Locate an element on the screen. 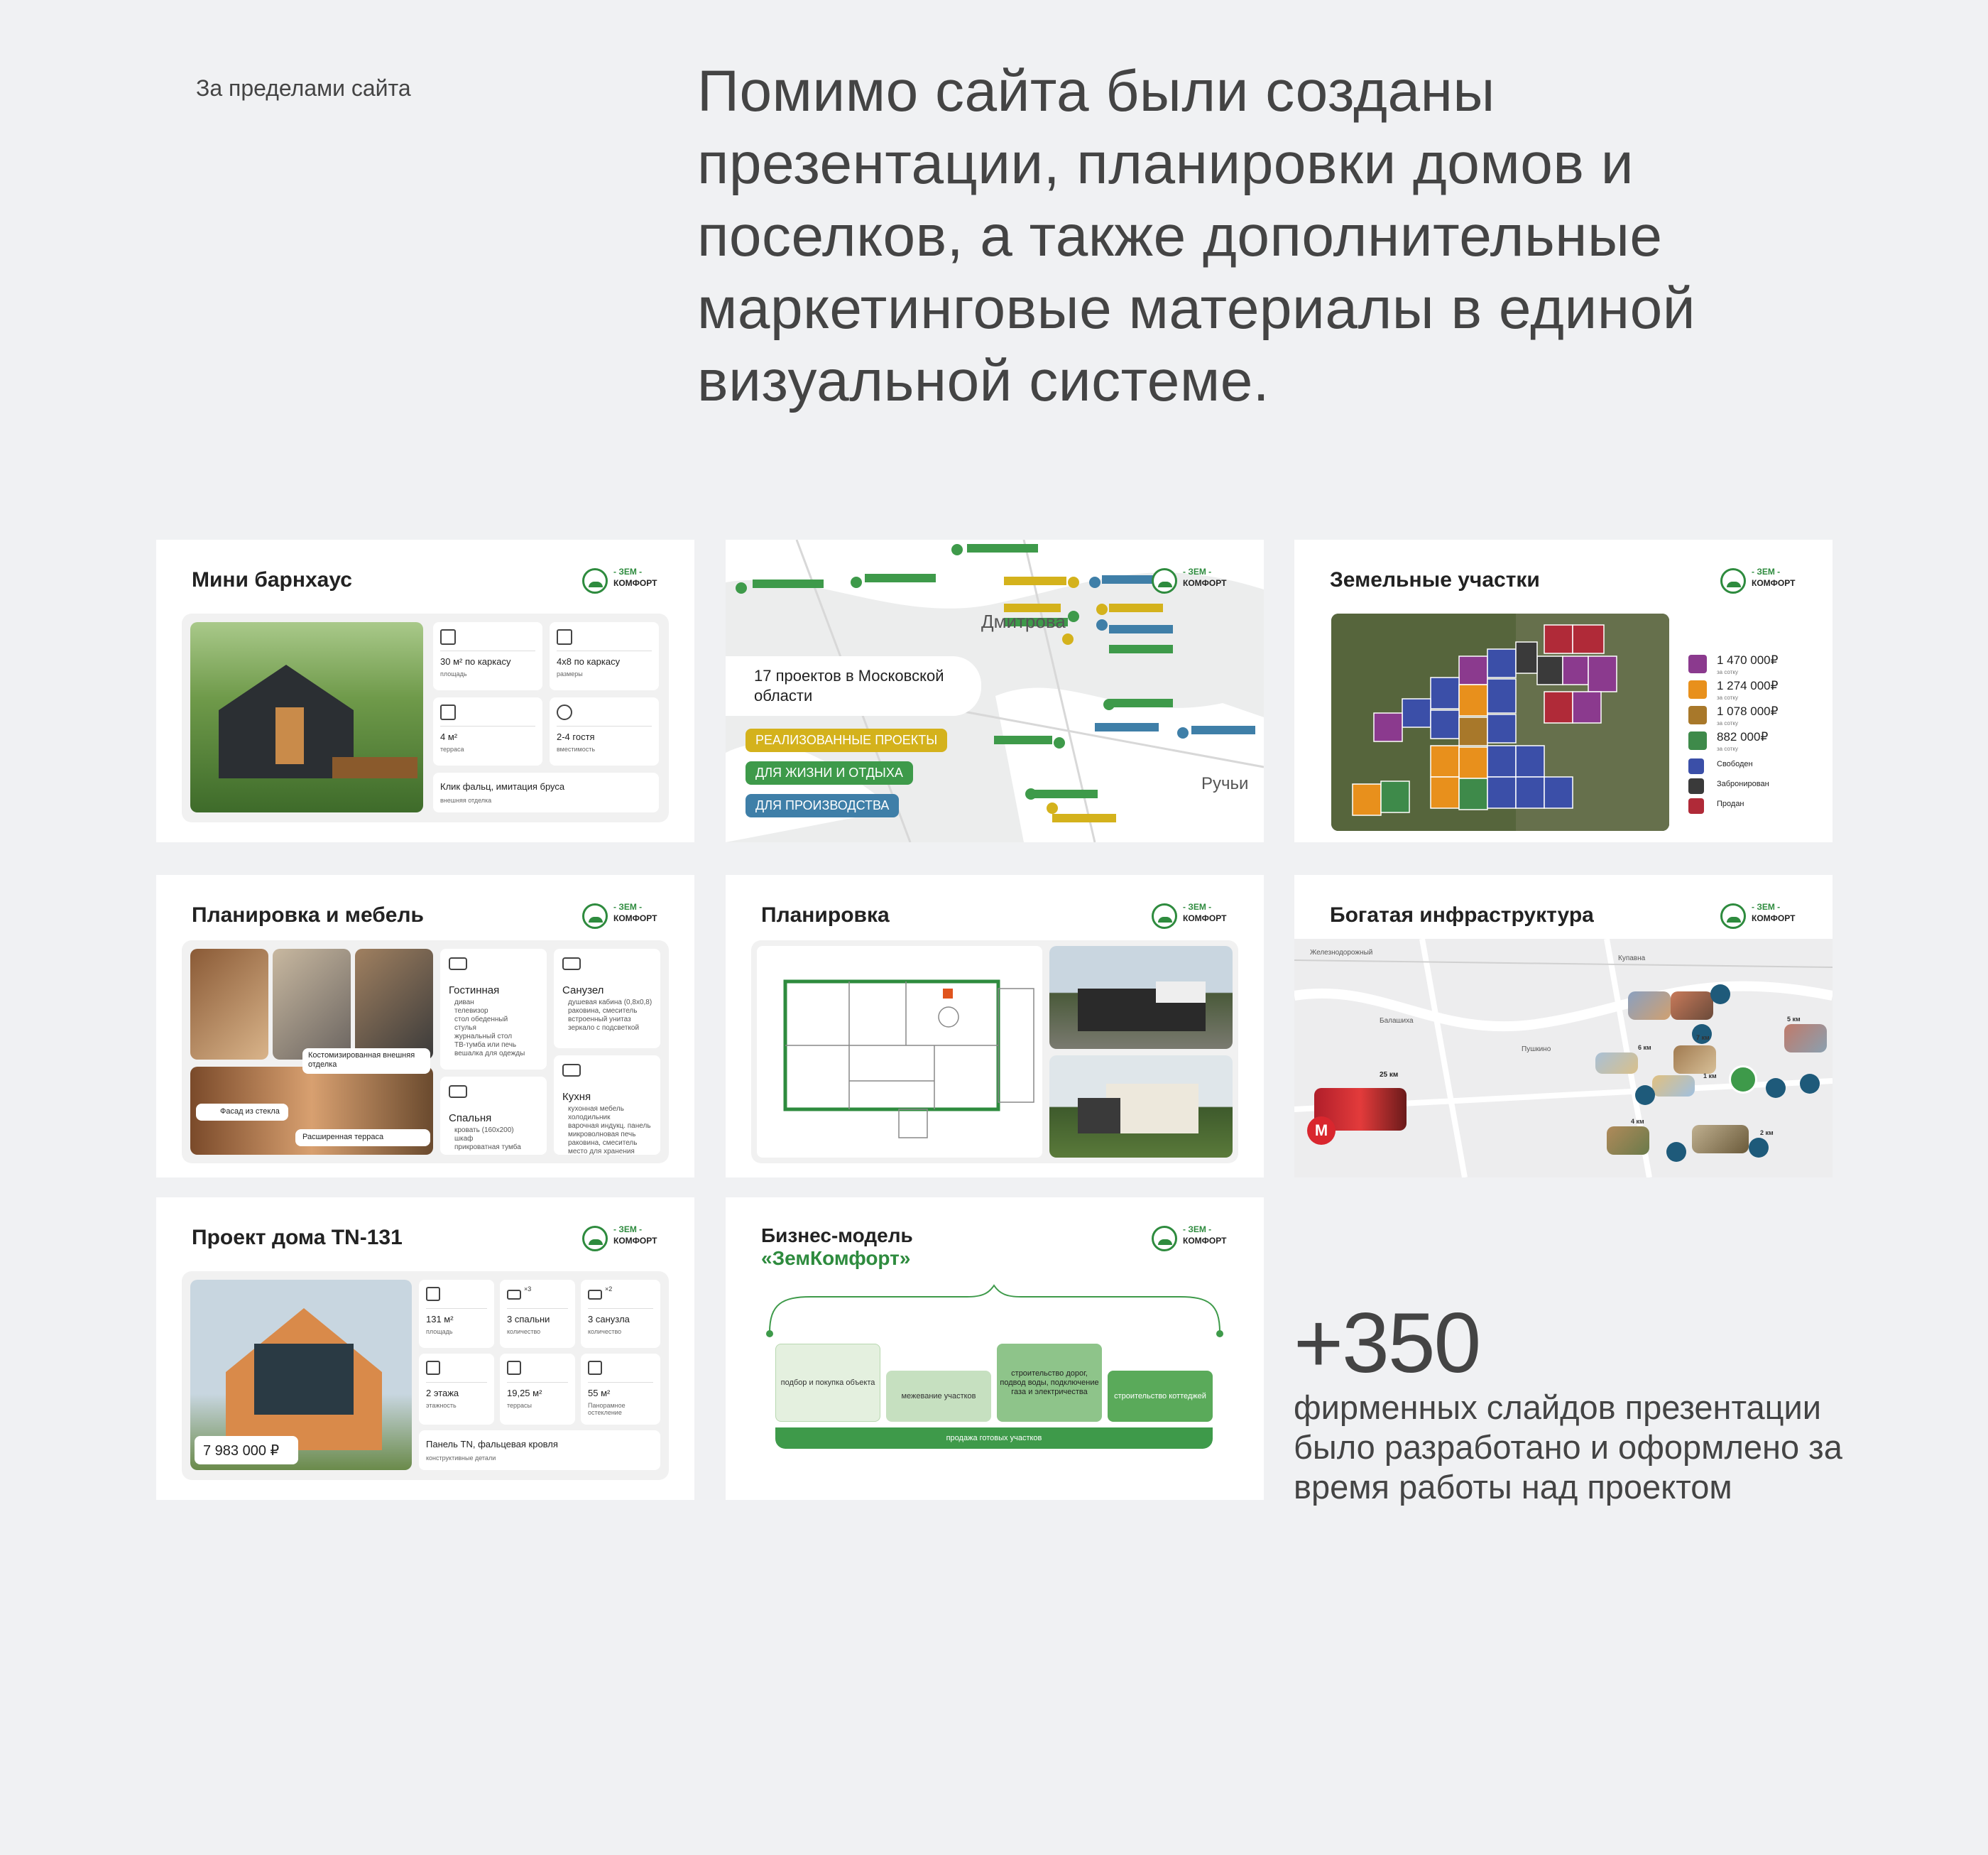  bath-icon is located at coordinates (571, 963).